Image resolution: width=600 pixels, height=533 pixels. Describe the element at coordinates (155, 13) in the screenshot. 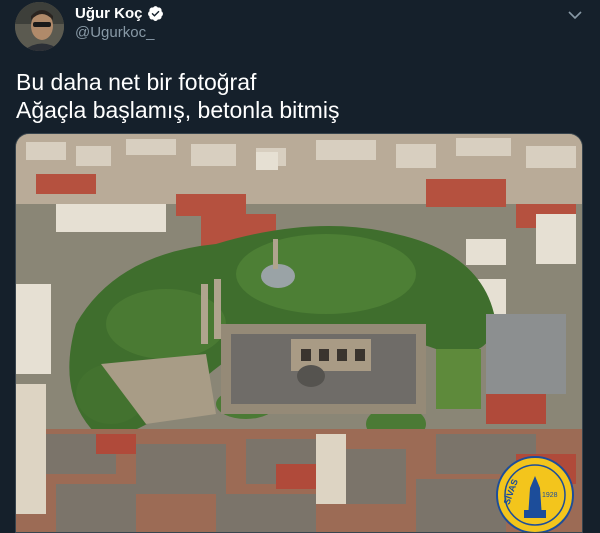

I see `verified-badge-icon` at that location.